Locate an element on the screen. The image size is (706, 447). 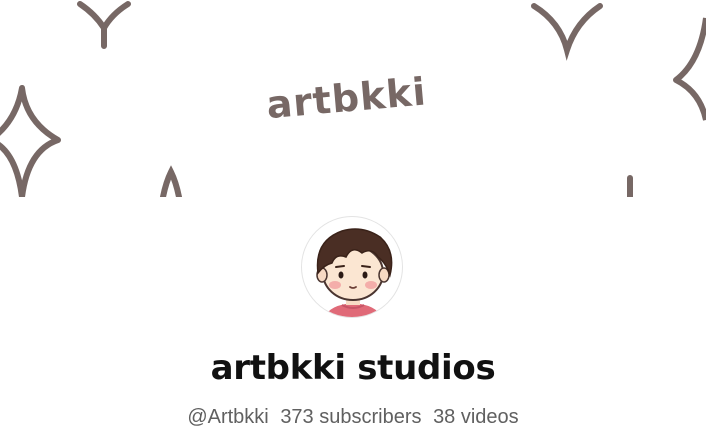
avatar is located at coordinates (352, 267).